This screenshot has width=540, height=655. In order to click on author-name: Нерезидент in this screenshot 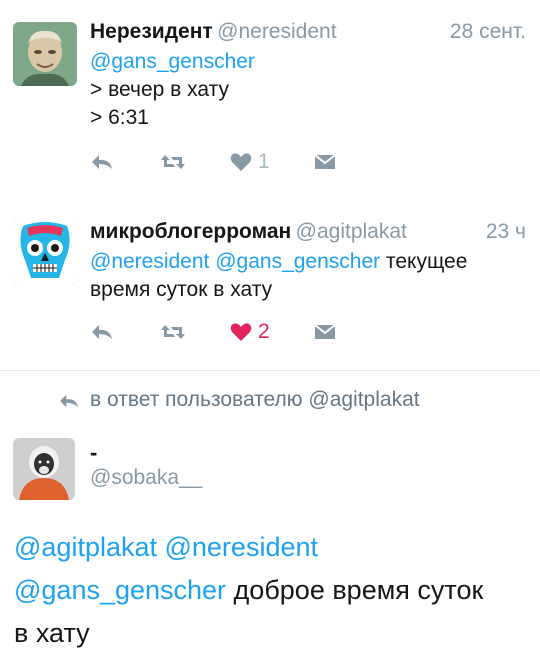, I will do `click(151, 31)`.